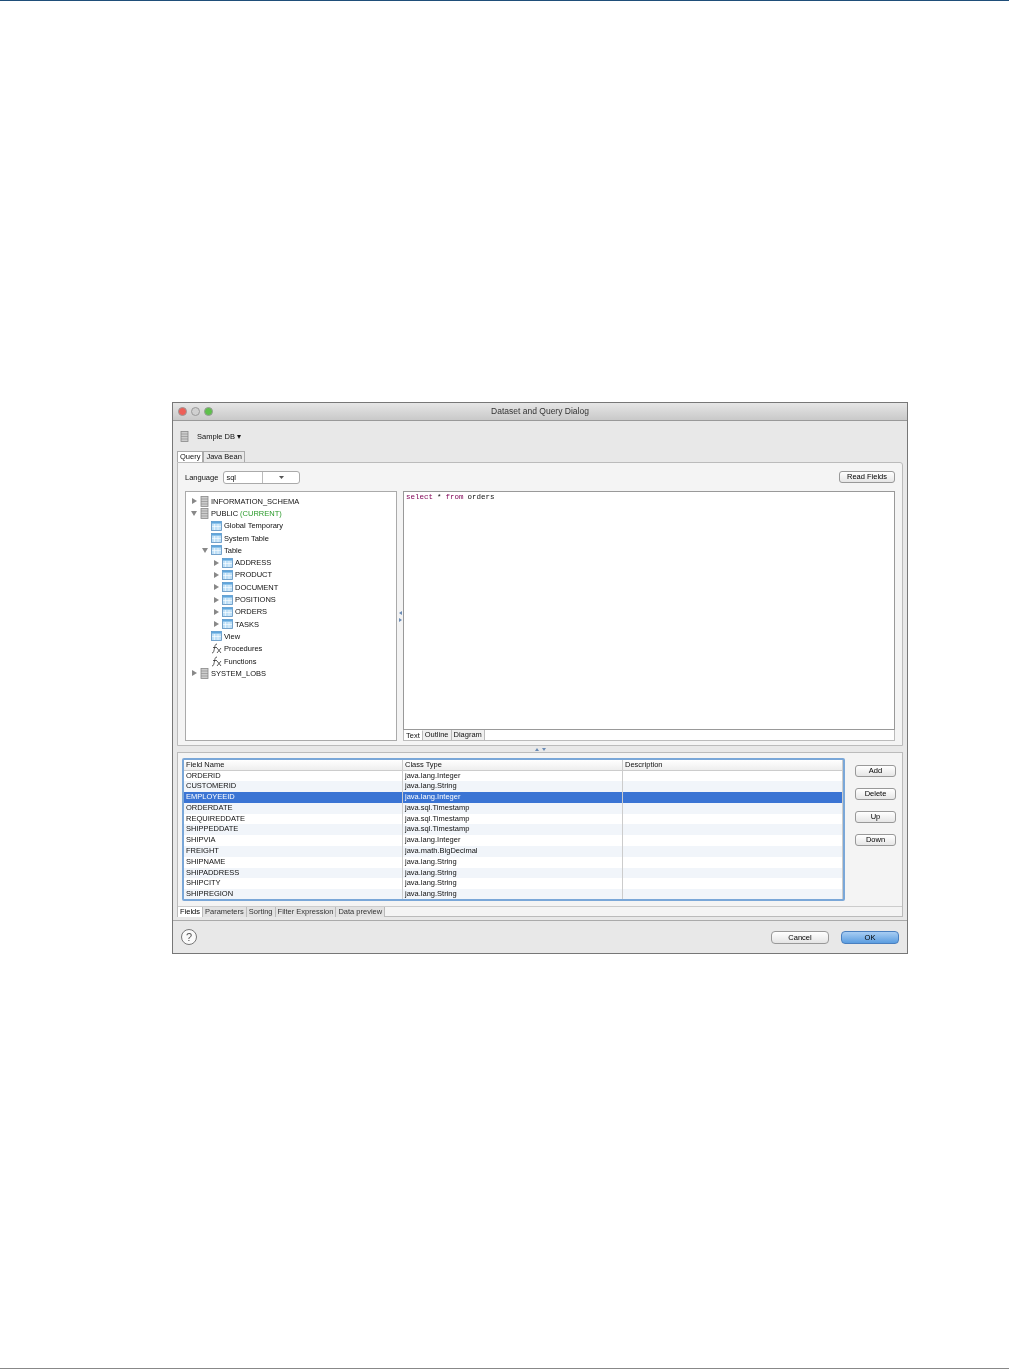  I want to click on help-button: ?, so click(189, 937).